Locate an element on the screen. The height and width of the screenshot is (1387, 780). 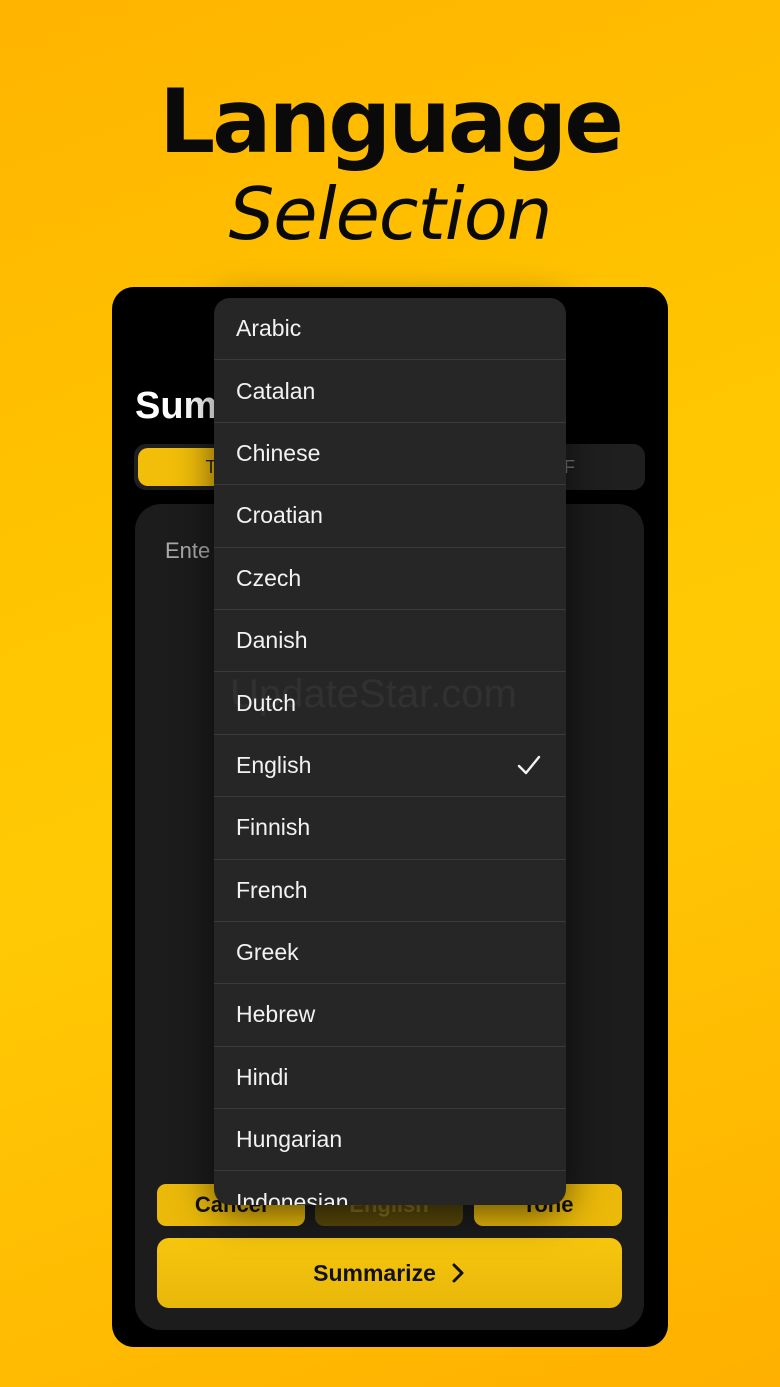
language-option-label: Finnish is located at coordinates (273, 827).